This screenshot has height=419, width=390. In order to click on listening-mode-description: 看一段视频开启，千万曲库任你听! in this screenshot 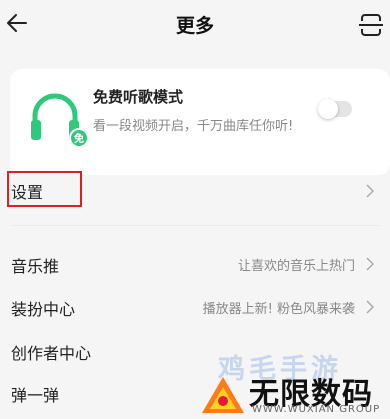, I will do `click(193, 126)`.